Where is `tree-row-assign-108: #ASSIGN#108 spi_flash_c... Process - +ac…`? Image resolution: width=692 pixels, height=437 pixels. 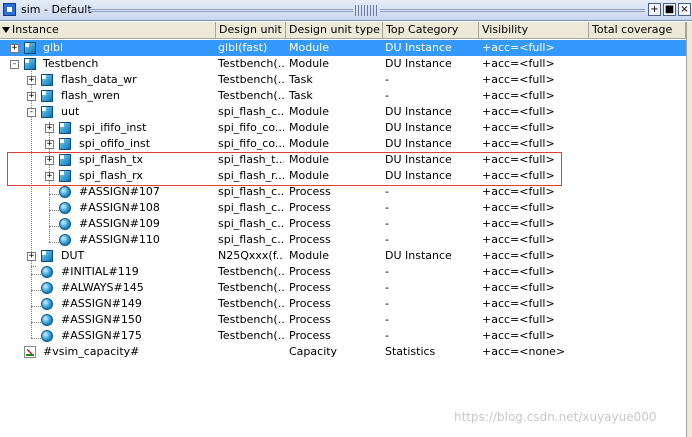
tree-row-assign-108: #ASSIGN#108 spi_flash_c... Process - +ac… is located at coordinates (346, 208).